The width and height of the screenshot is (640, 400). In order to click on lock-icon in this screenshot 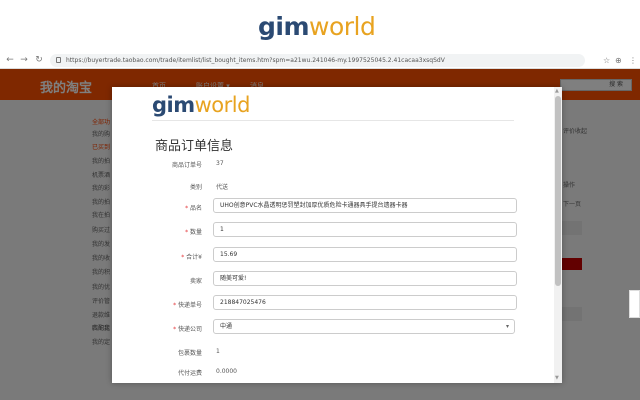, I will do `click(58, 60)`.